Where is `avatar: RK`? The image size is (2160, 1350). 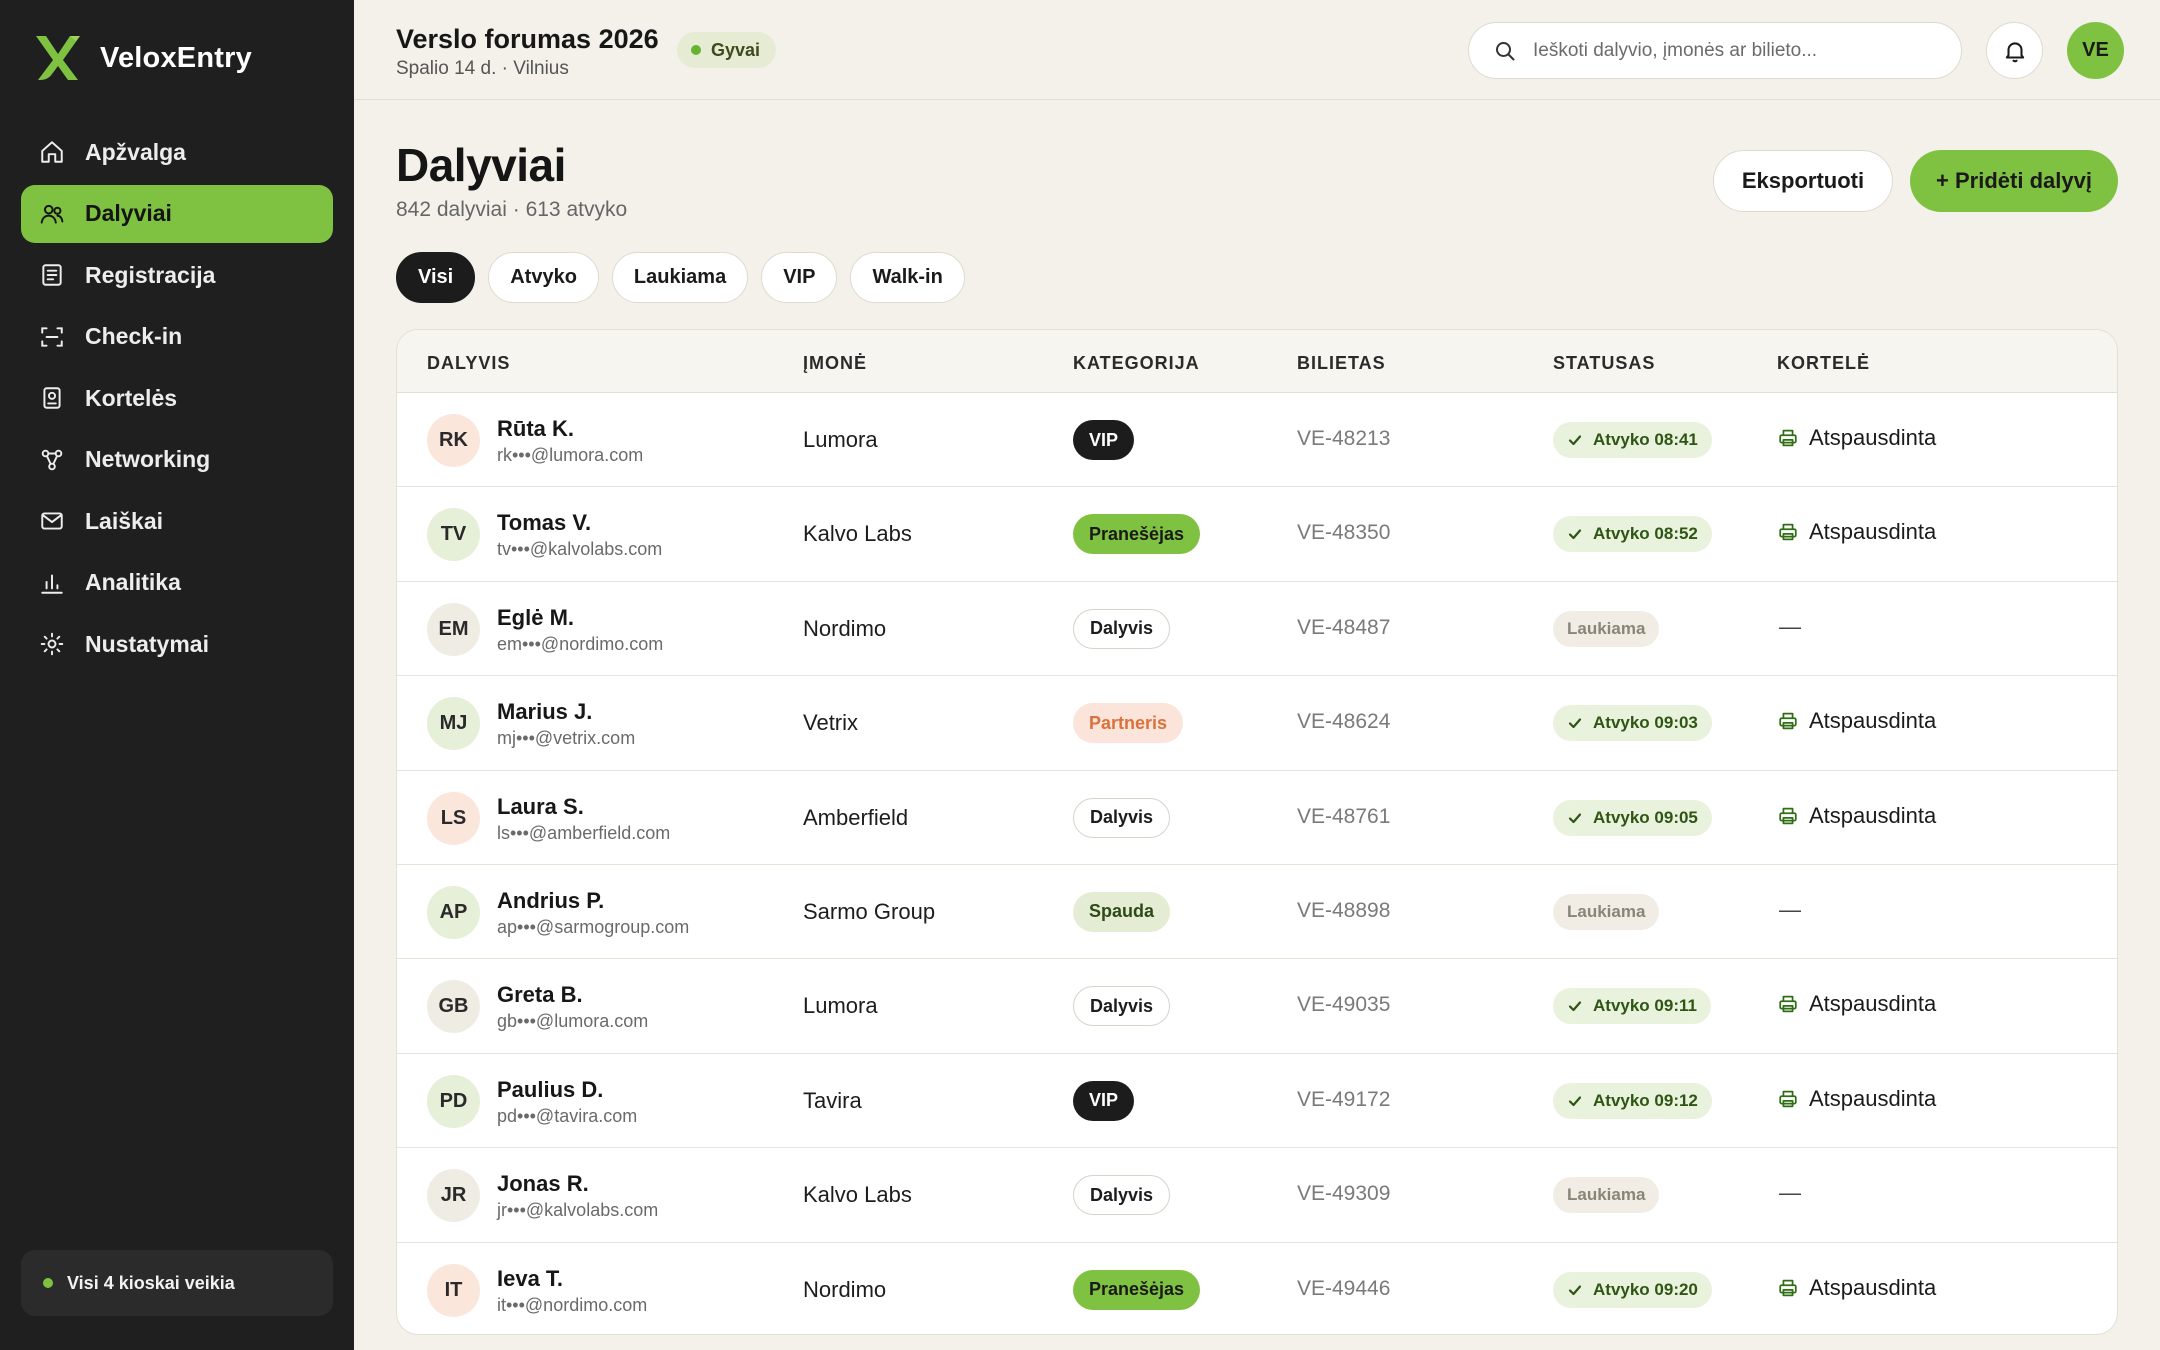 avatar: RK is located at coordinates (453, 440).